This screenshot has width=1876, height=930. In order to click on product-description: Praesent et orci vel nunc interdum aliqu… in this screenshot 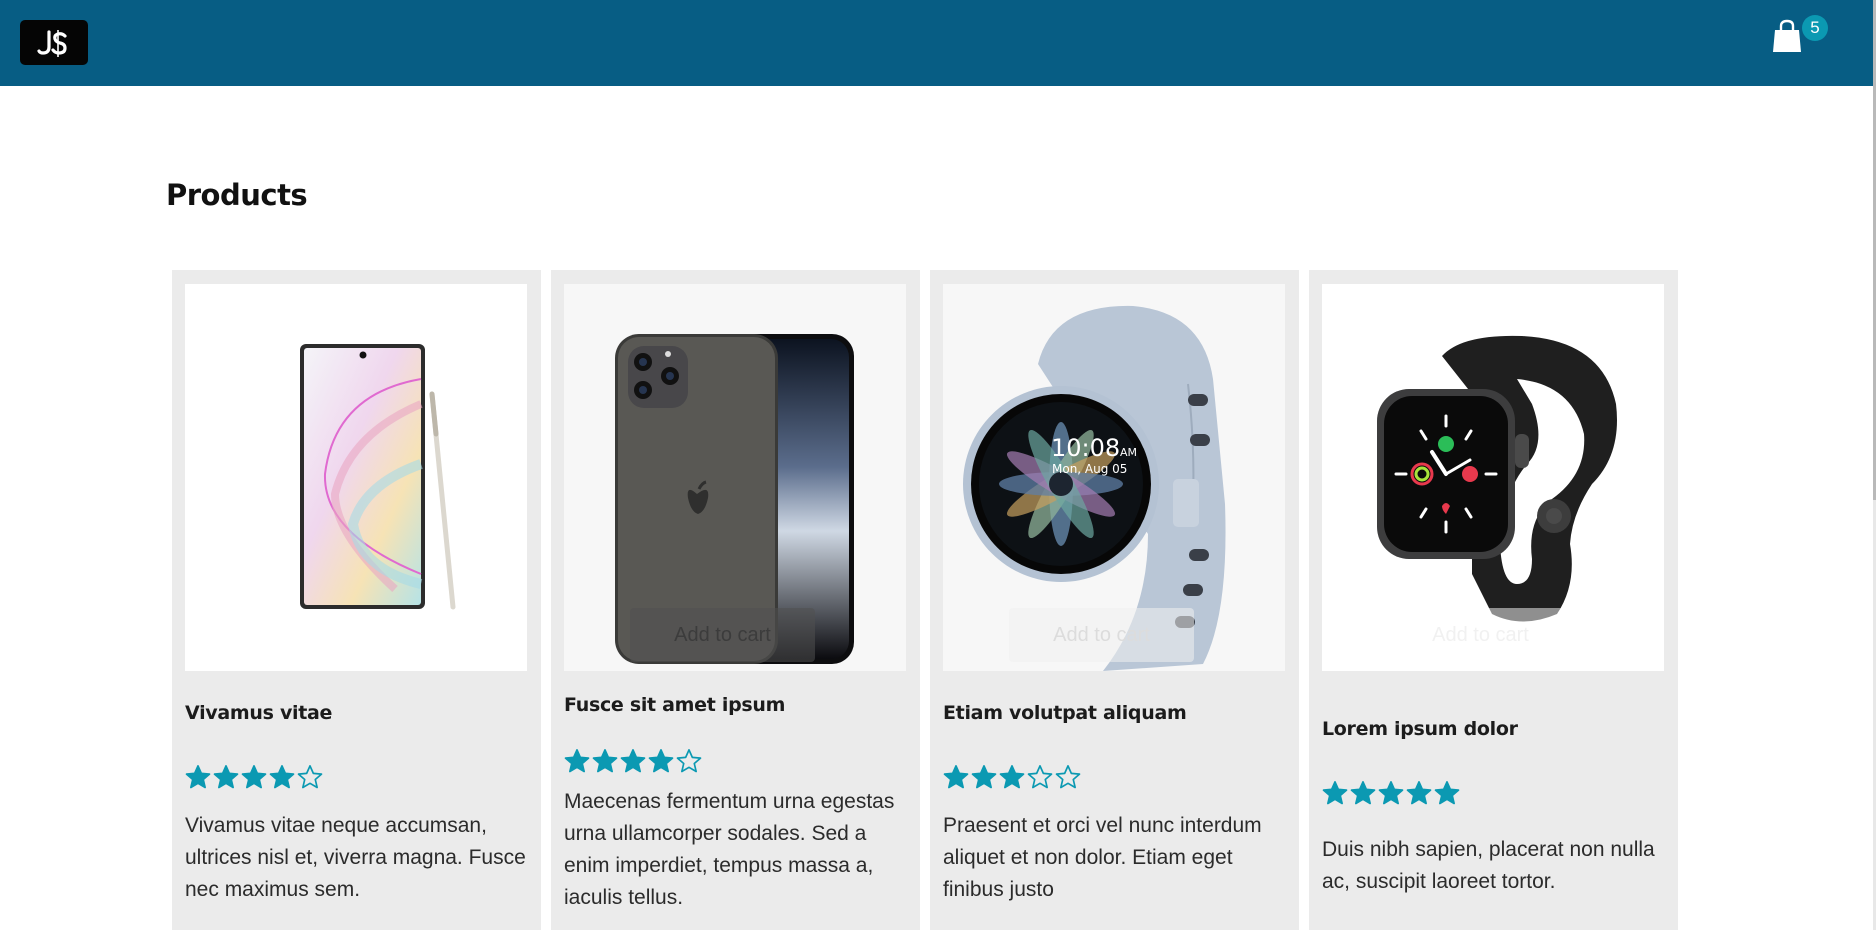, I will do `click(1102, 857)`.